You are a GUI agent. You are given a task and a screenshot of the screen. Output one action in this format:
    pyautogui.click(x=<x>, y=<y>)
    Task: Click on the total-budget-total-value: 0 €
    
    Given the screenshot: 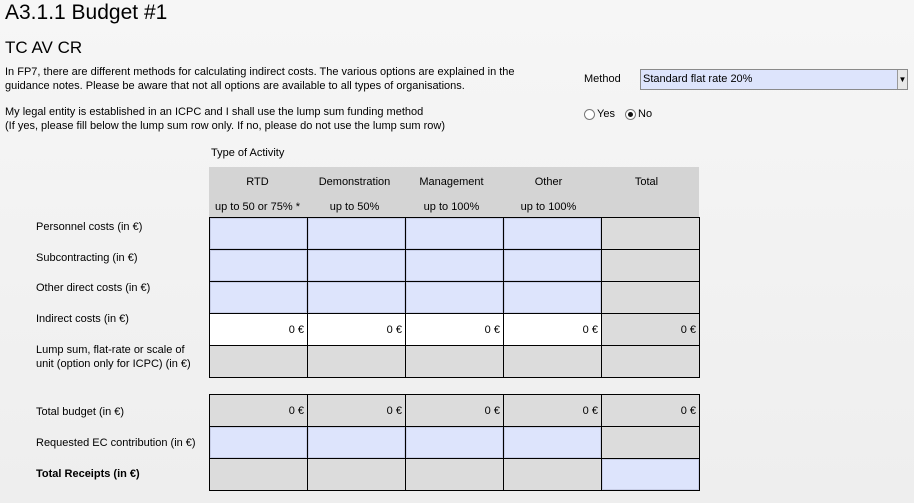 What is the action you would take?
    pyautogui.click(x=650, y=410)
    